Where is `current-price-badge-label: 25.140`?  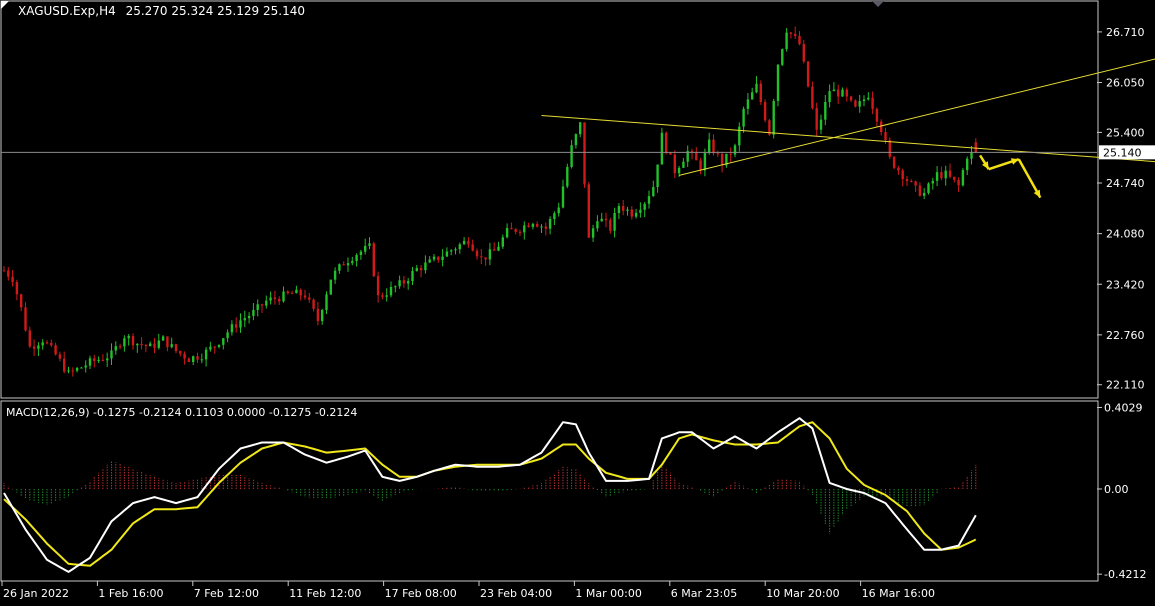
current-price-badge-label: 25.140 is located at coordinates (1122, 152).